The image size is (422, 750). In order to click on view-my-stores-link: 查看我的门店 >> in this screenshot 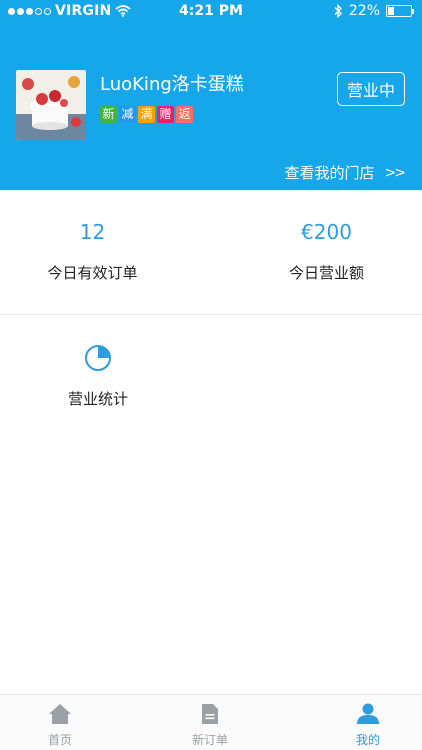, I will do `click(345, 172)`.